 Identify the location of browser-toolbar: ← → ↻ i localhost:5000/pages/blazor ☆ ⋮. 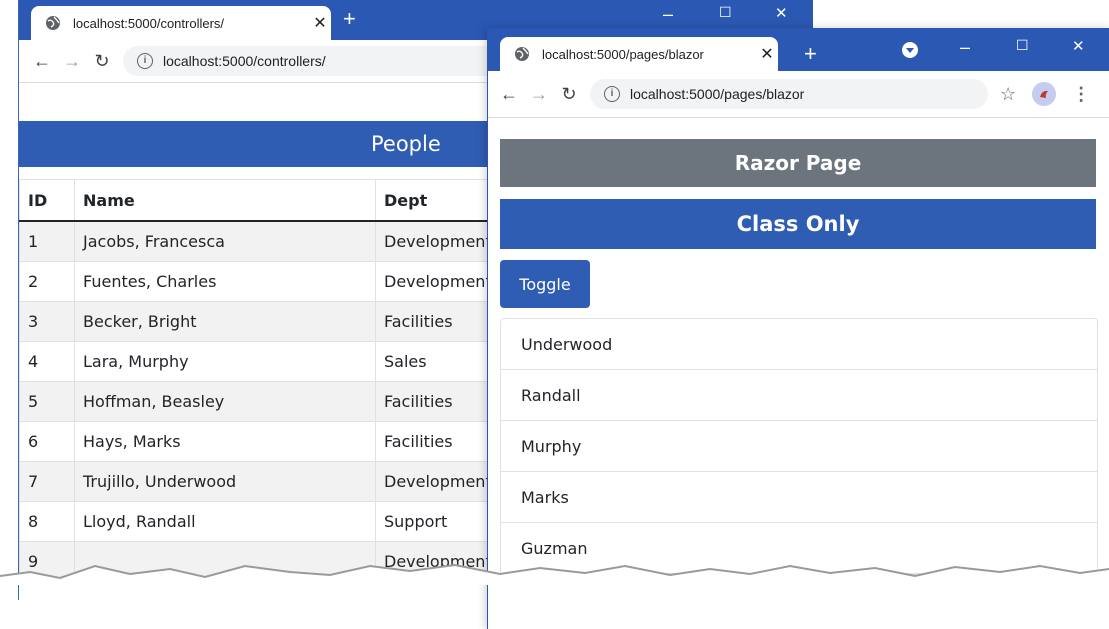
(798, 94).